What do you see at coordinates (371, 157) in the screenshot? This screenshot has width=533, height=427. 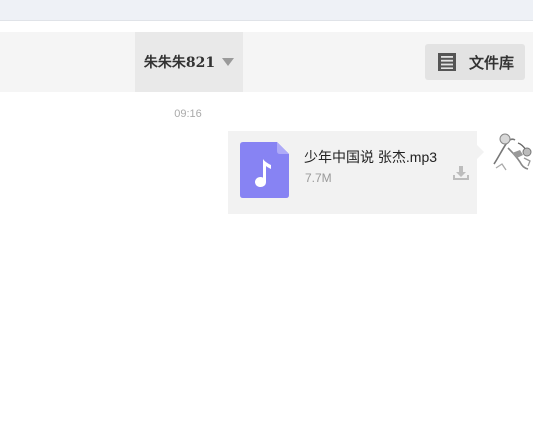 I see `file-name: 少年中国说 张杰.mp3` at bounding box center [371, 157].